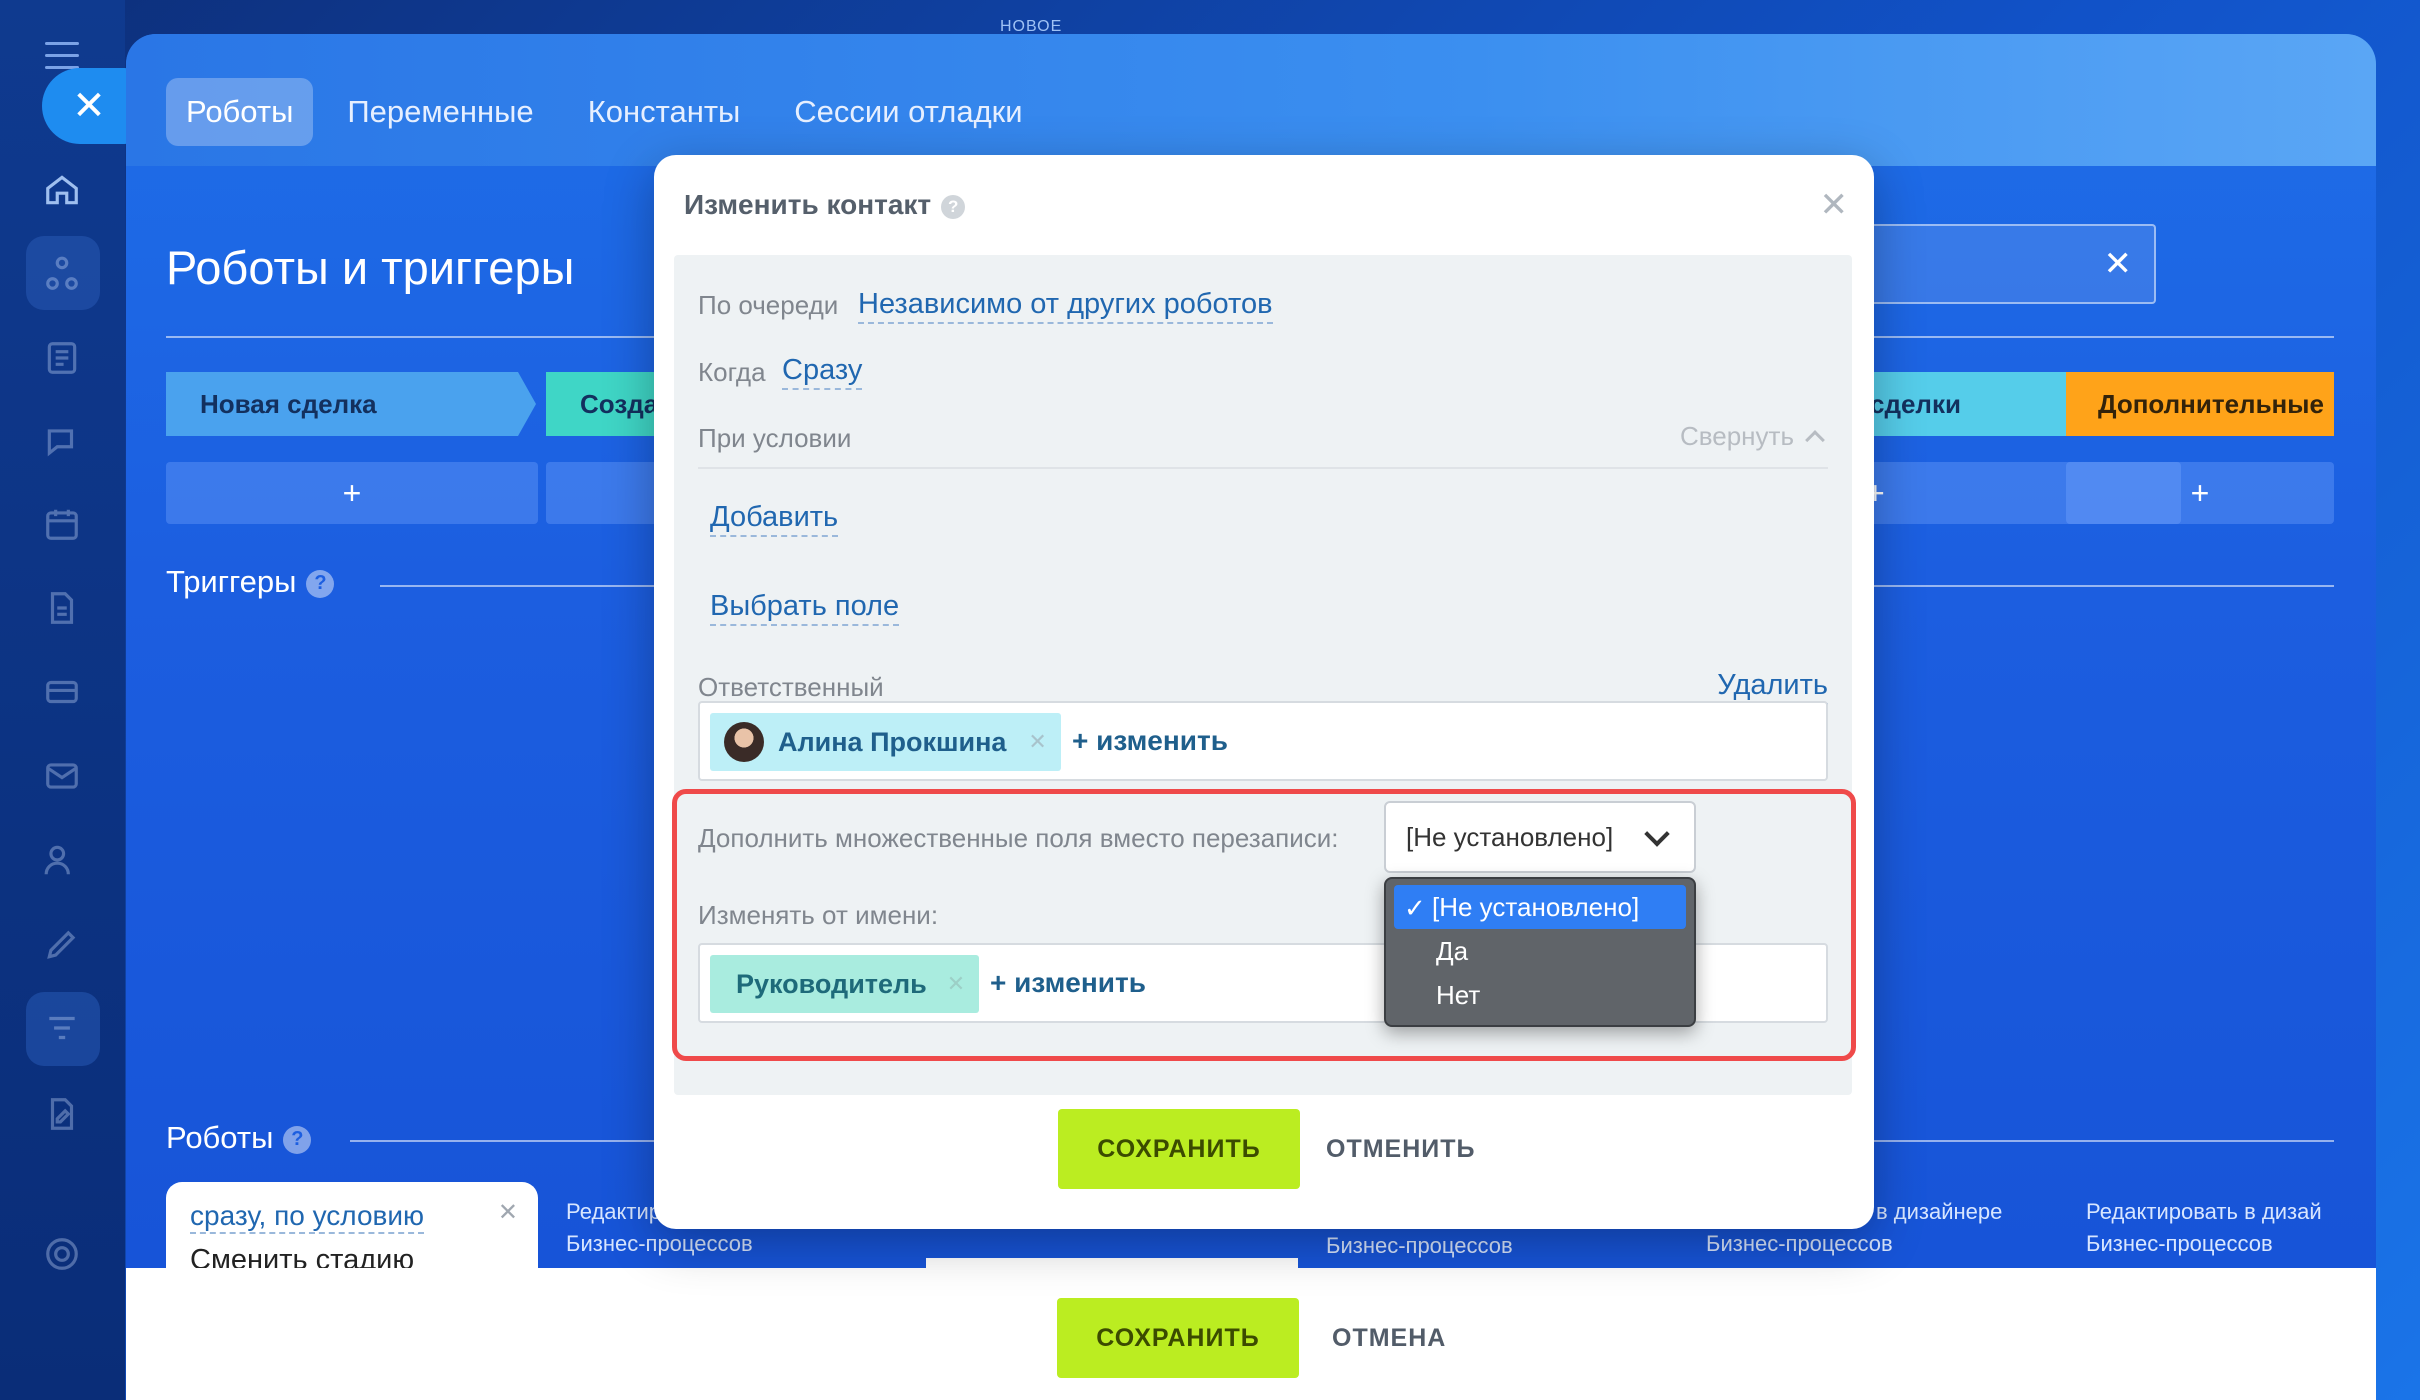  I want to click on collapse-label: Свернуть, so click(1736, 436).